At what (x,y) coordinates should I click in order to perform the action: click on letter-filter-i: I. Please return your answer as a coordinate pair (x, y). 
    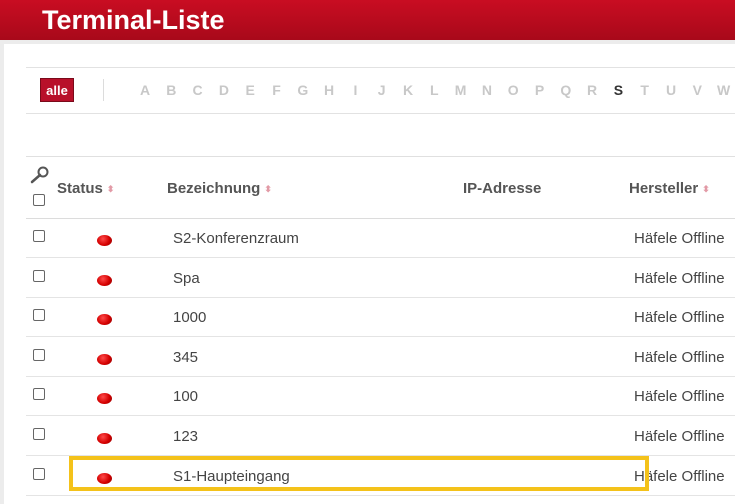
    Looking at the image, I should click on (355, 90).